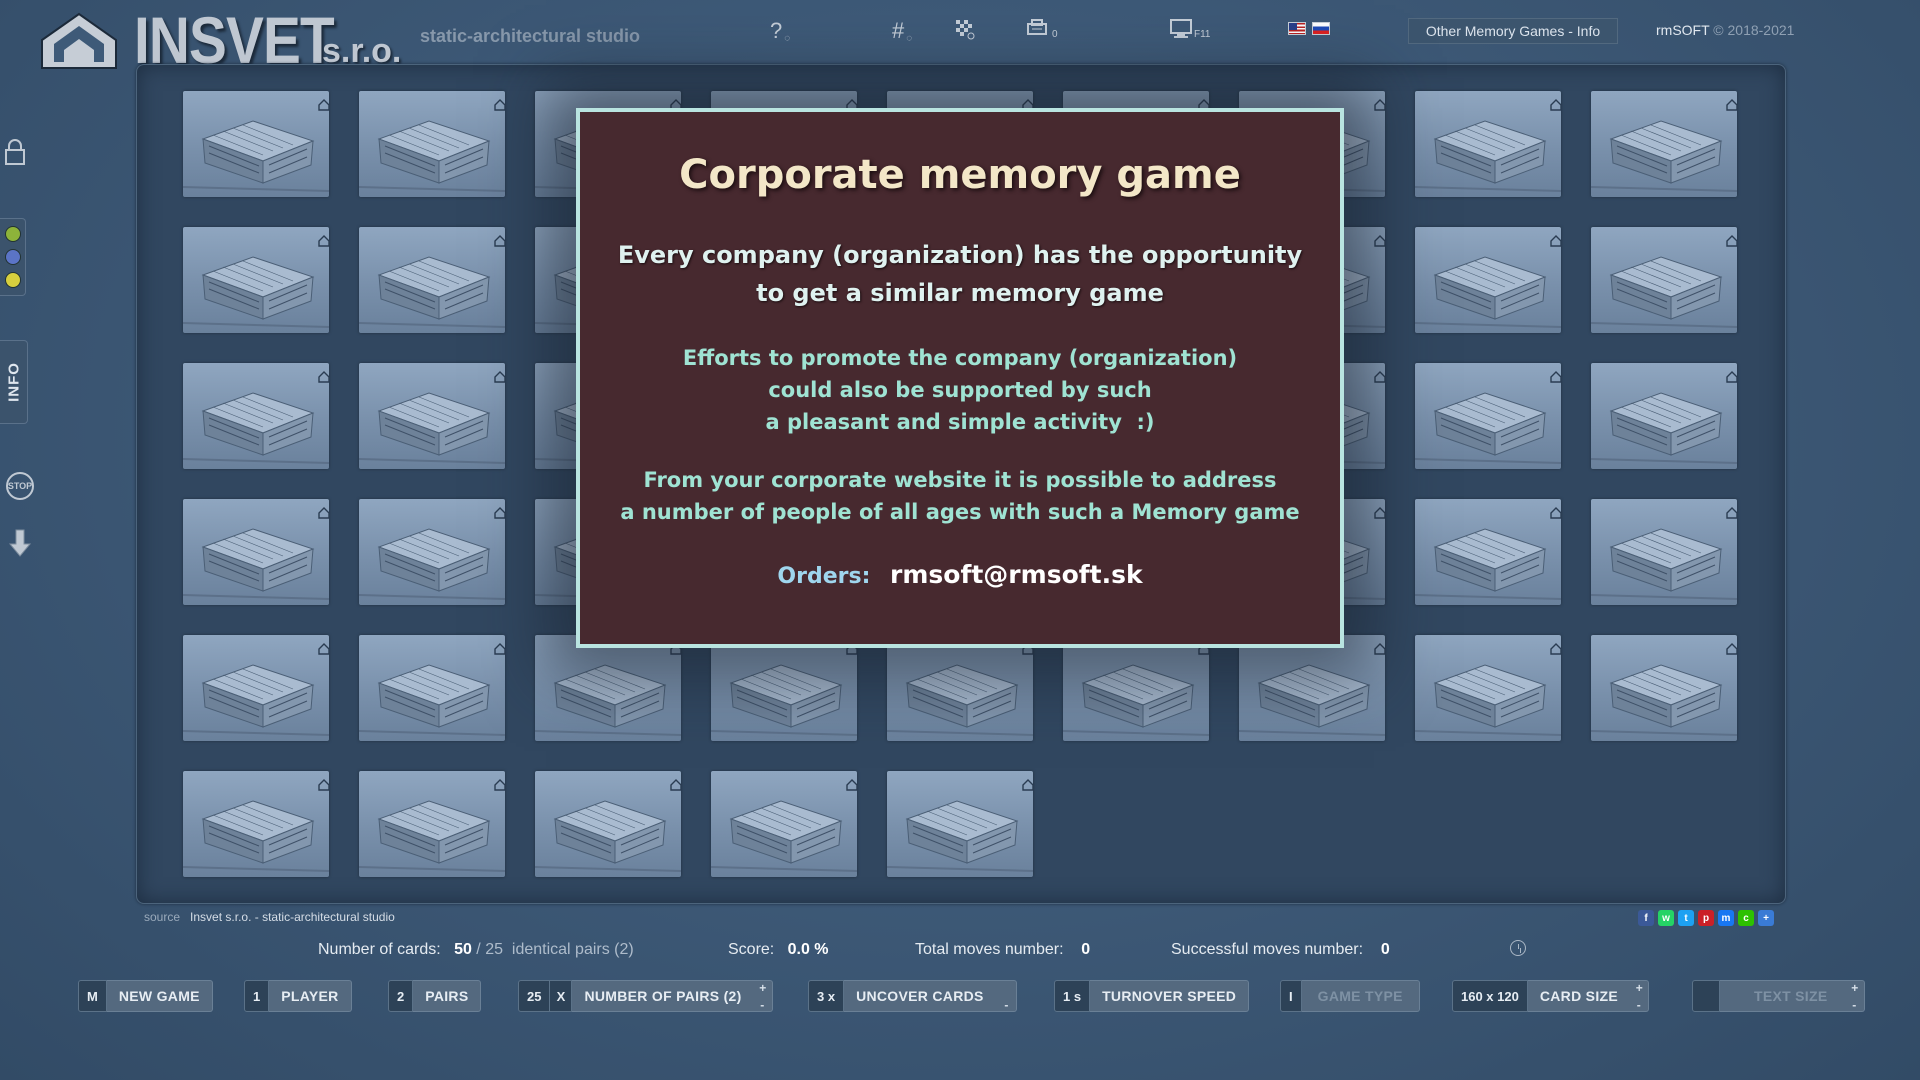 This screenshot has height=1080, width=1920. What do you see at coordinates (1190, 29) in the screenshot?
I see `fullscreen-icon: F11` at bounding box center [1190, 29].